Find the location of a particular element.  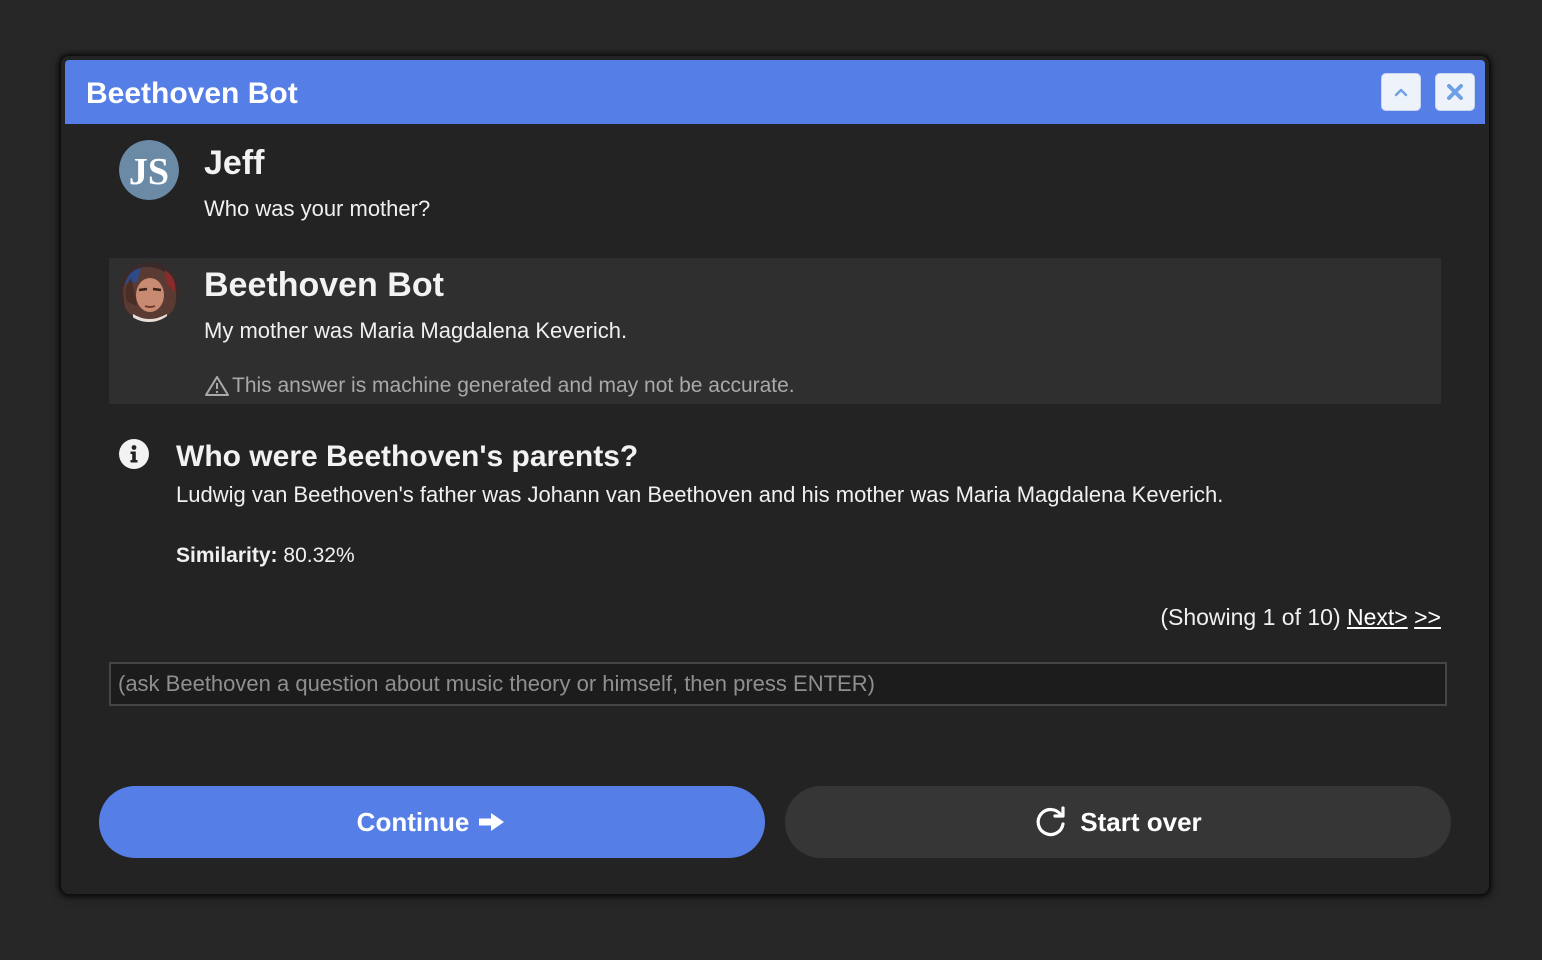

faq-question: Who were Beethoven's parents? is located at coordinates (407, 456).